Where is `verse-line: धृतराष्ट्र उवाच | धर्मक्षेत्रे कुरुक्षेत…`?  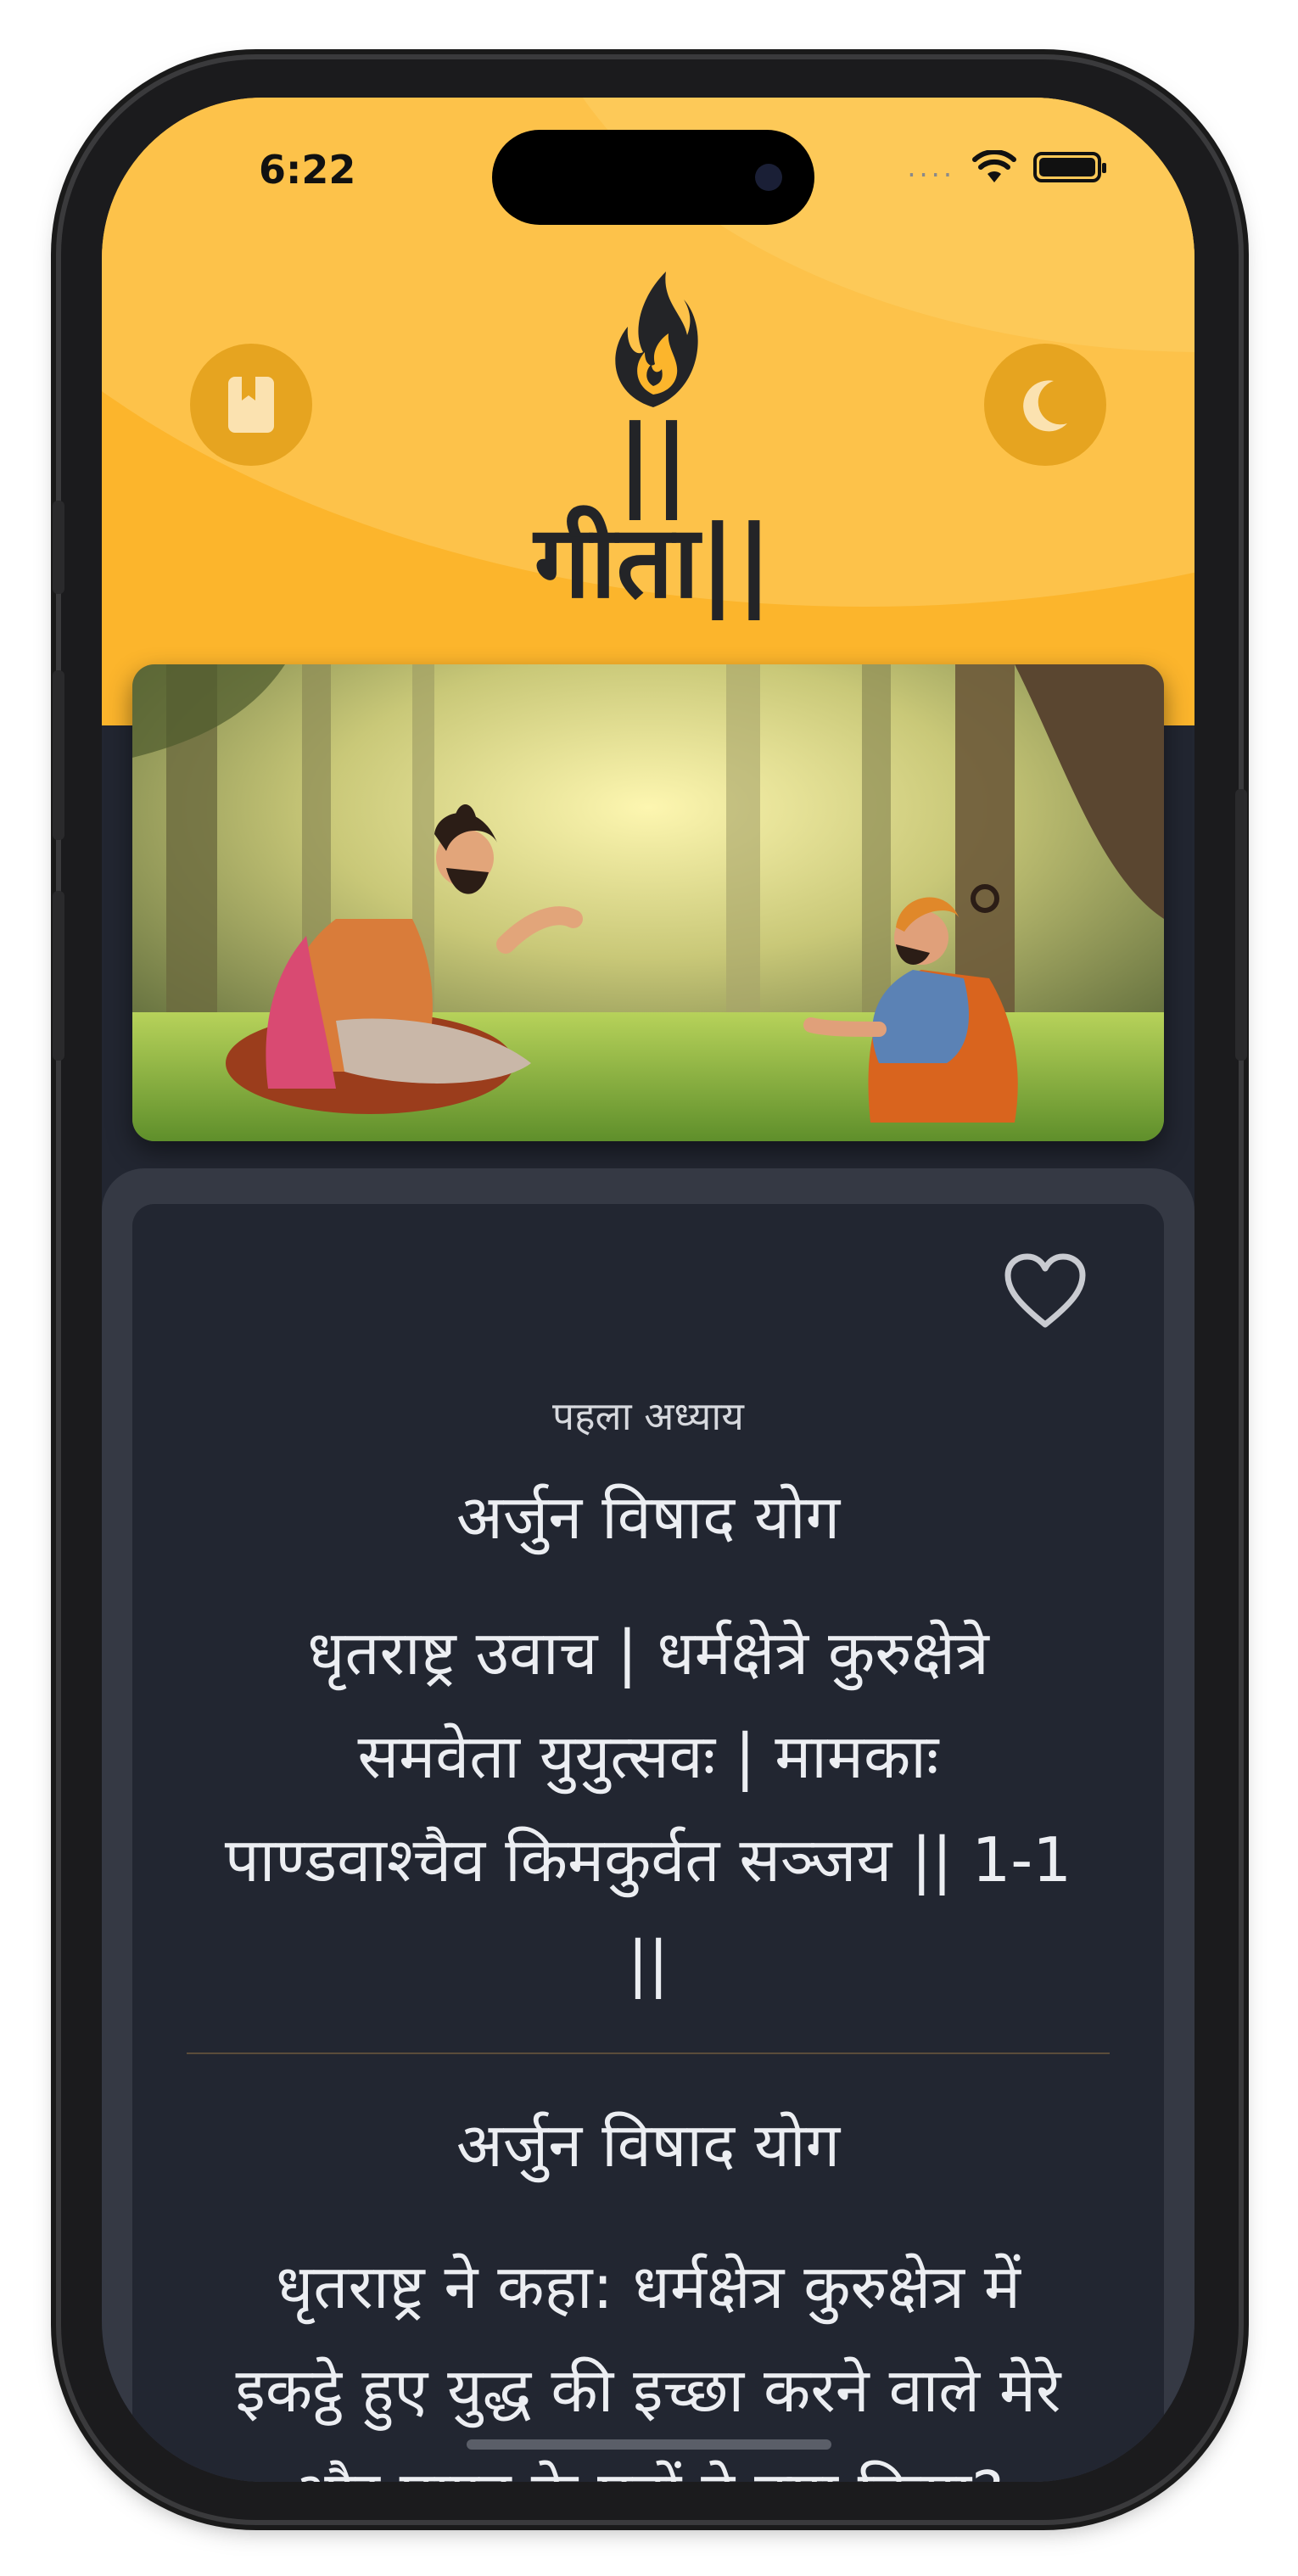
verse-line: धृतराष्ट्र उवाच | धर्मक्षेत्रे कुरुक्षेत… is located at coordinates (648, 1652).